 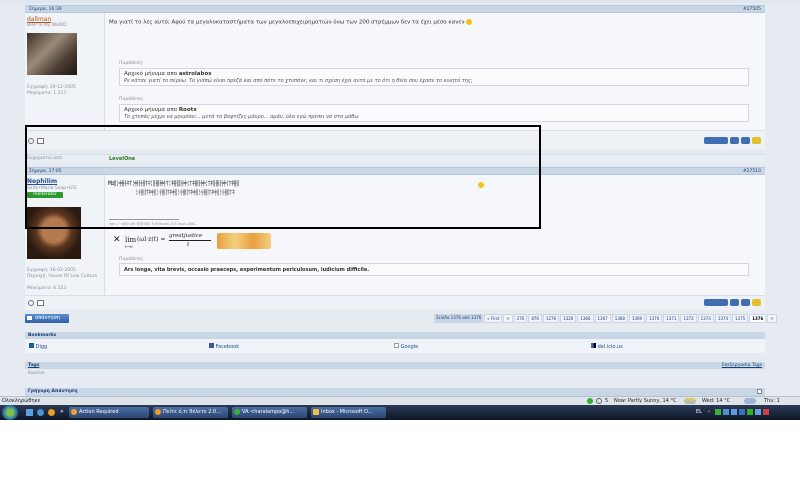 What do you see at coordinates (671, 318) in the screenshot?
I see `pagination-page-10: 1371` at bounding box center [671, 318].